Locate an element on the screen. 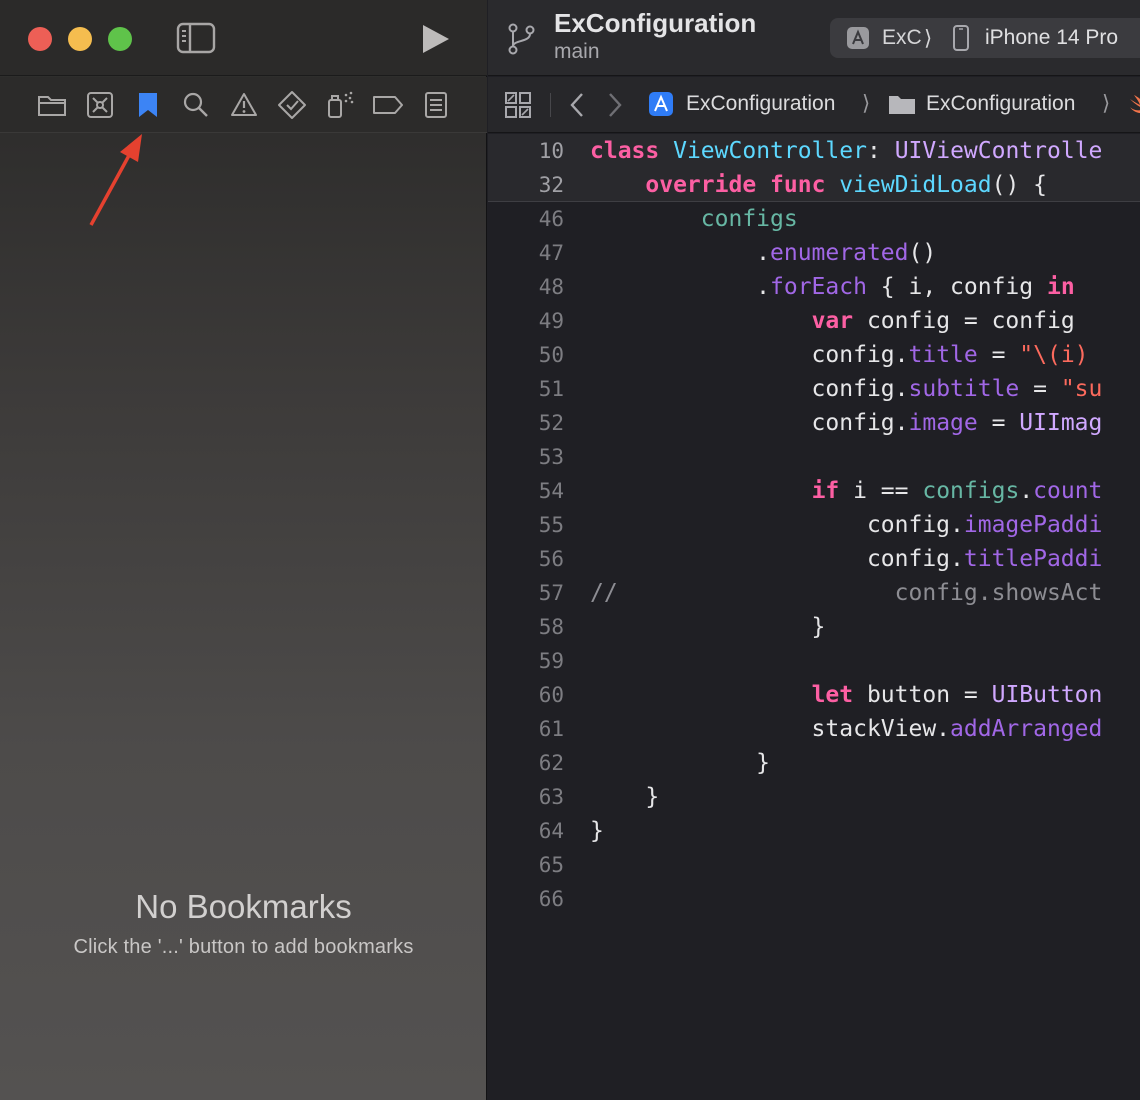  code-line: 58 } is located at coordinates (814, 627).